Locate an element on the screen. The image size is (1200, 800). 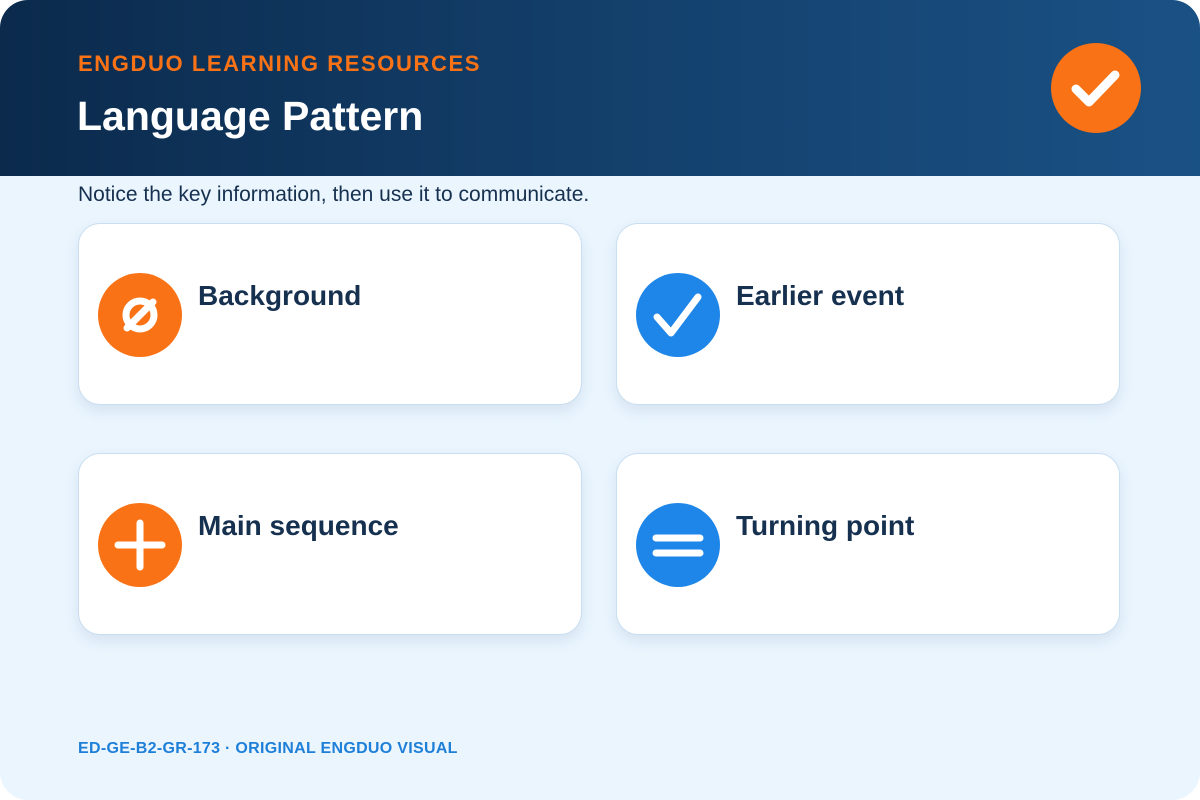
card-label: Background is located at coordinates (280, 295).